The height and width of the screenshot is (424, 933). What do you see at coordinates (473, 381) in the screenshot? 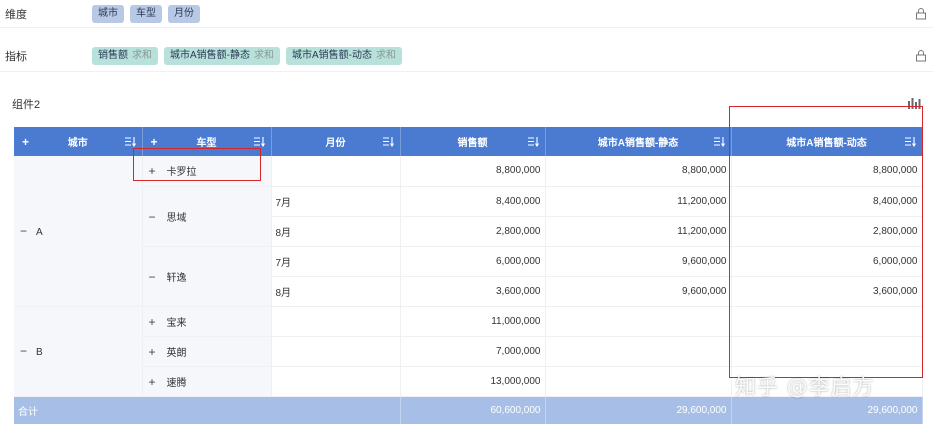
I see `sales-cell: 13,000,000` at bounding box center [473, 381].